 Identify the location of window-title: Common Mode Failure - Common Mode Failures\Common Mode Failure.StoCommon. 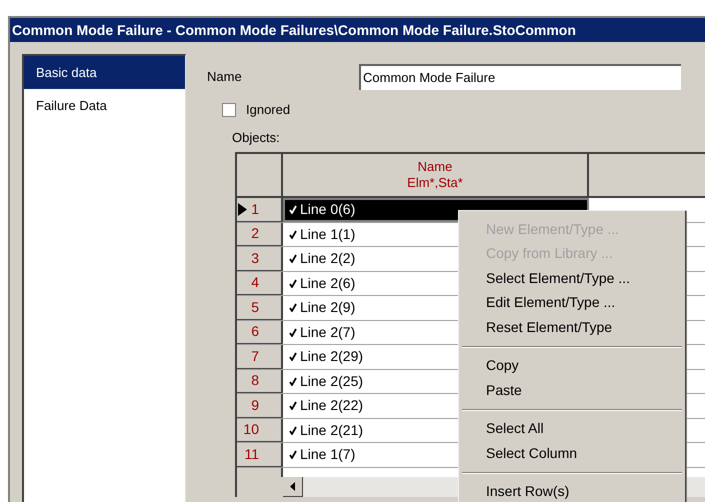
(294, 30).